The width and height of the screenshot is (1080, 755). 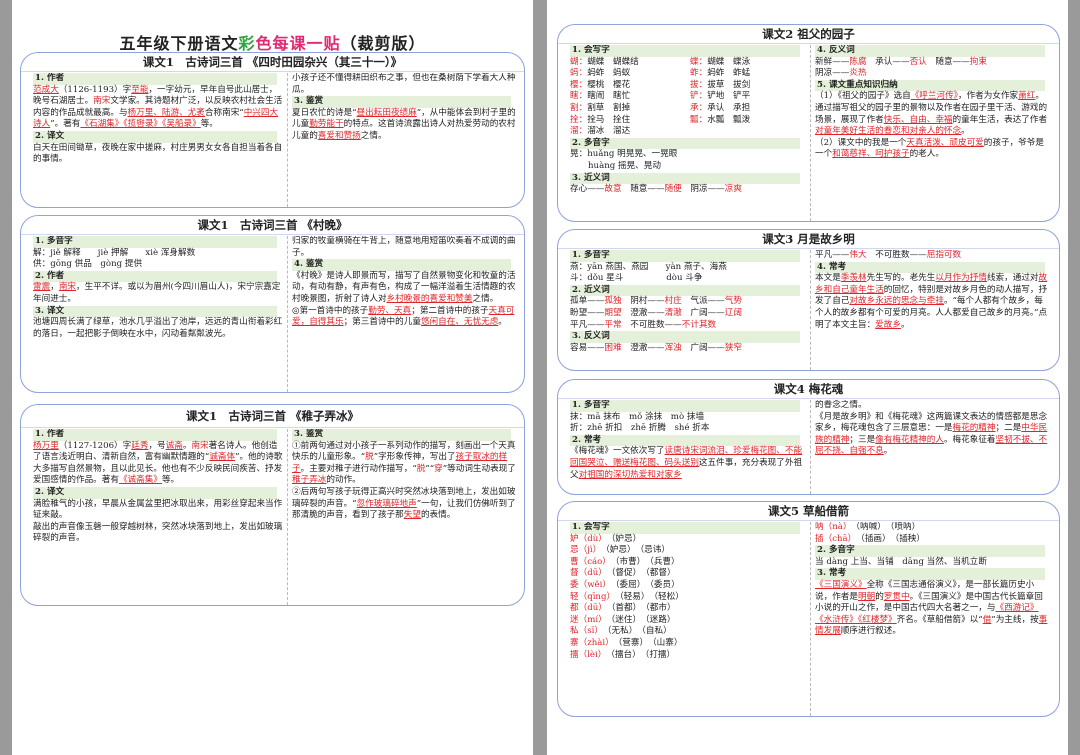 What do you see at coordinates (688, 574) in the screenshot?
I see `write-char-row: 督（dū） （督促） （都督）` at bounding box center [688, 574].